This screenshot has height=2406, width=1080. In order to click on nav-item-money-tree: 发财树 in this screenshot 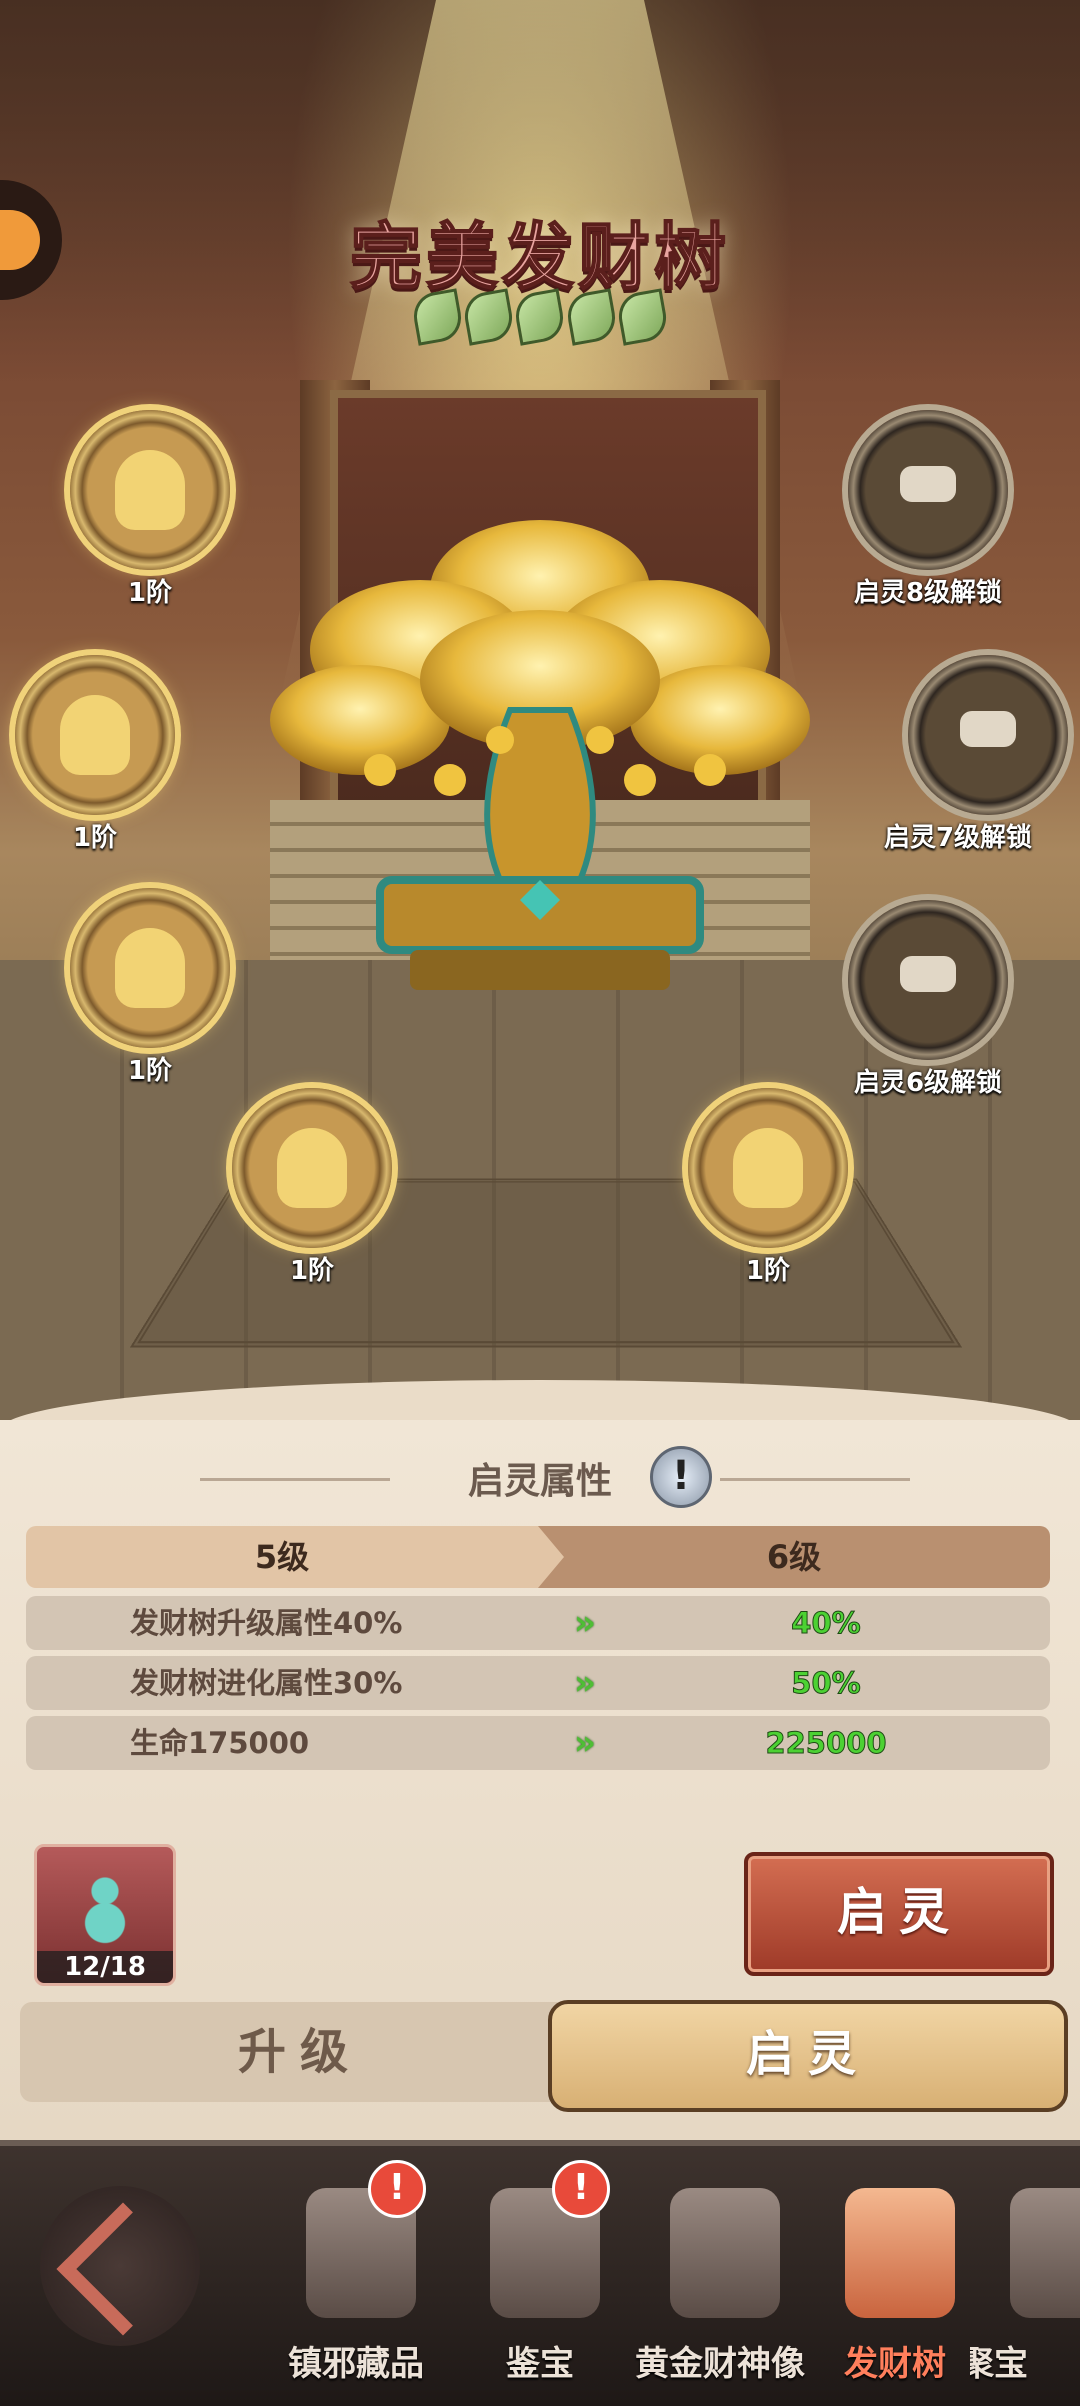, I will do `click(895, 2280)`.